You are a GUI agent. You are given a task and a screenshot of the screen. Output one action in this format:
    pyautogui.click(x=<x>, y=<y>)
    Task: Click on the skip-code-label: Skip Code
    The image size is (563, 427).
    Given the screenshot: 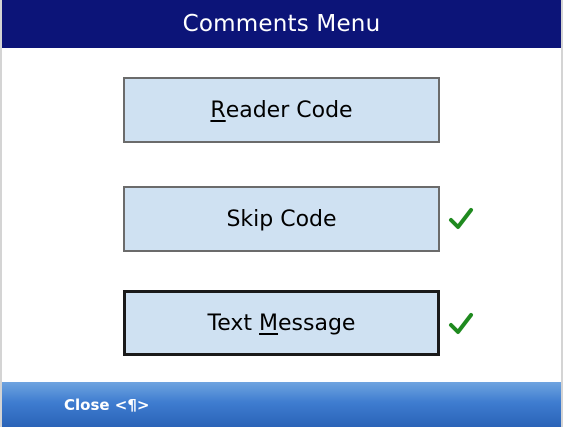 What is the action you would take?
    pyautogui.click(x=281, y=219)
    